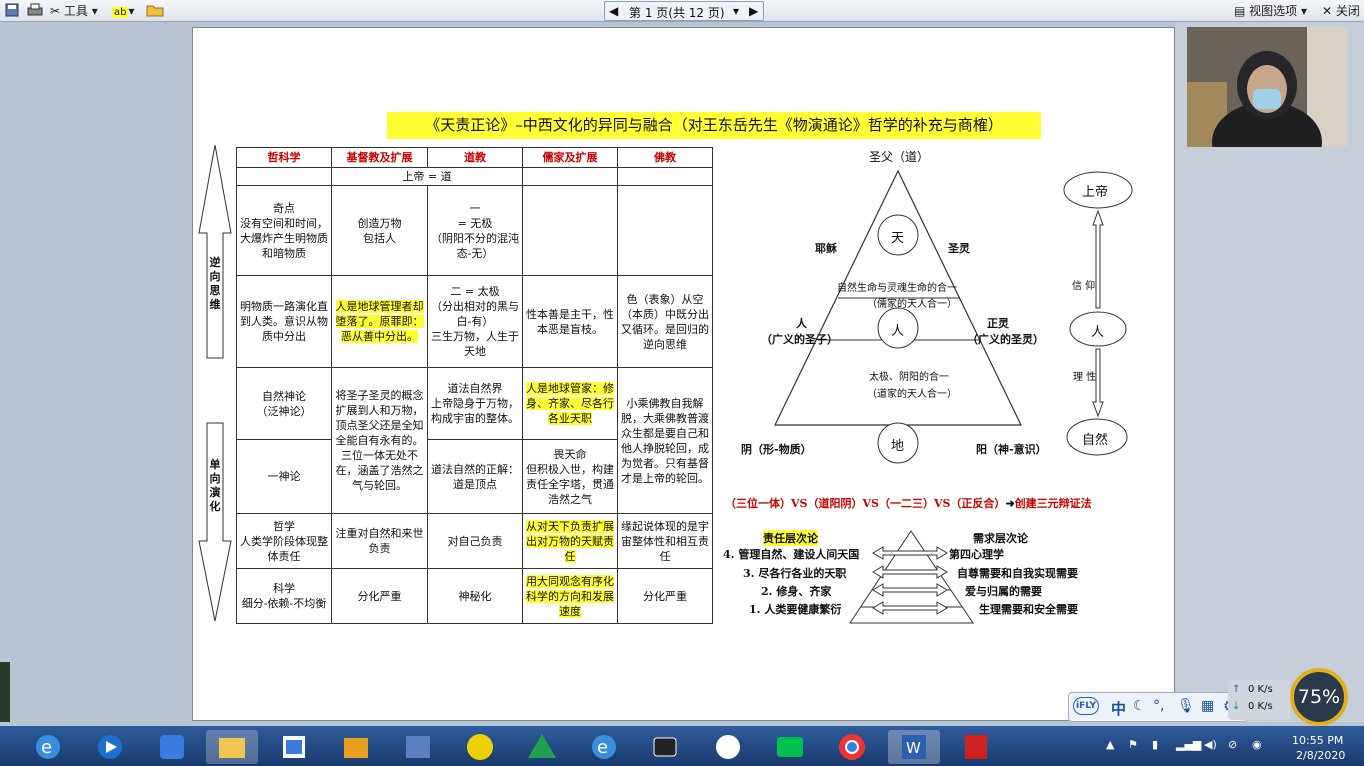 The height and width of the screenshot is (766, 1364). What do you see at coordinates (480, 747) in the screenshot?
I see `music-icon` at bounding box center [480, 747].